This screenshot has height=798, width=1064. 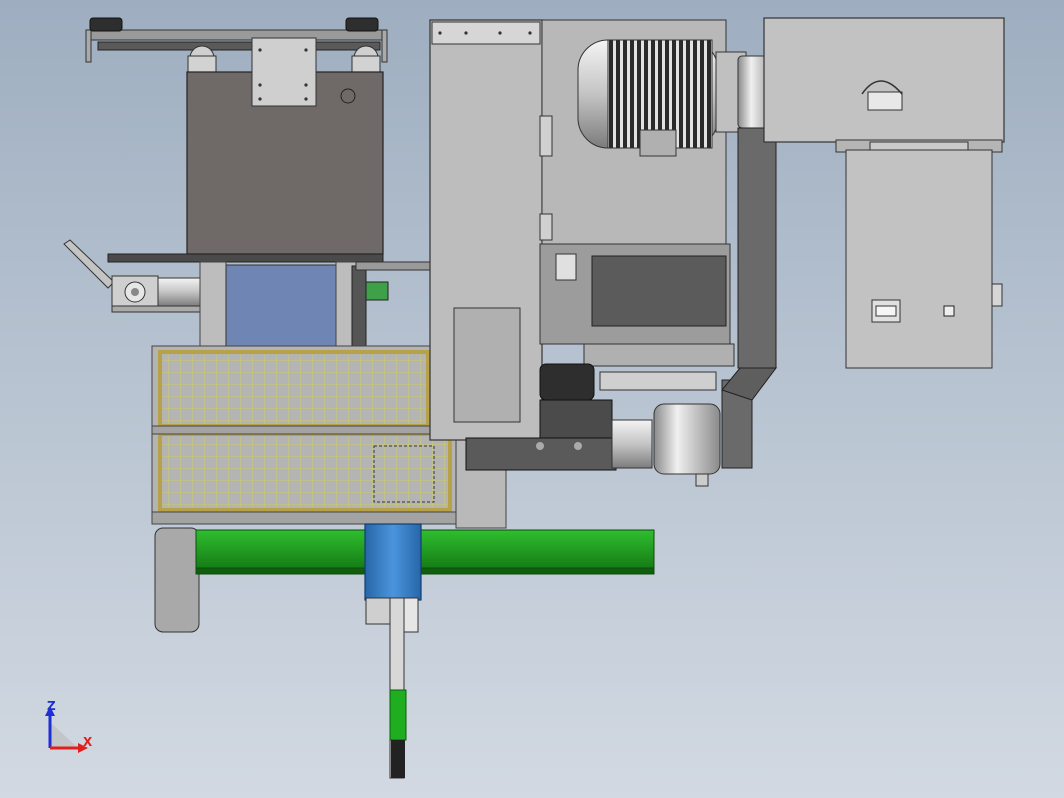 What do you see at coordinates (69, 726) in the screenshot?
I see `coordinate-triad: Z X` at bounding box center [69, 726].